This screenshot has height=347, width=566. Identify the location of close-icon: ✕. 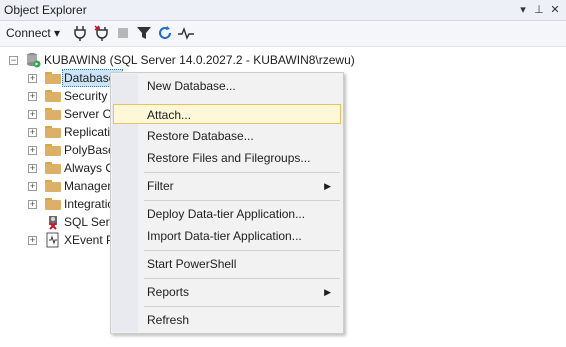
(555, 10).